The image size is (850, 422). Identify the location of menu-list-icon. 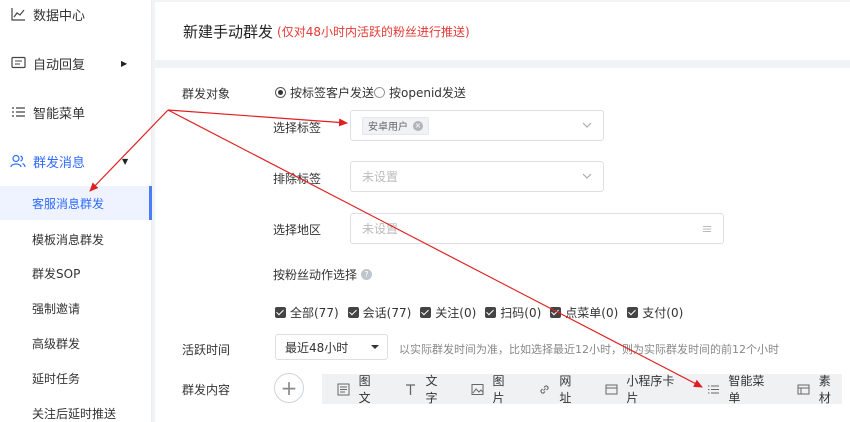
(18, 112).